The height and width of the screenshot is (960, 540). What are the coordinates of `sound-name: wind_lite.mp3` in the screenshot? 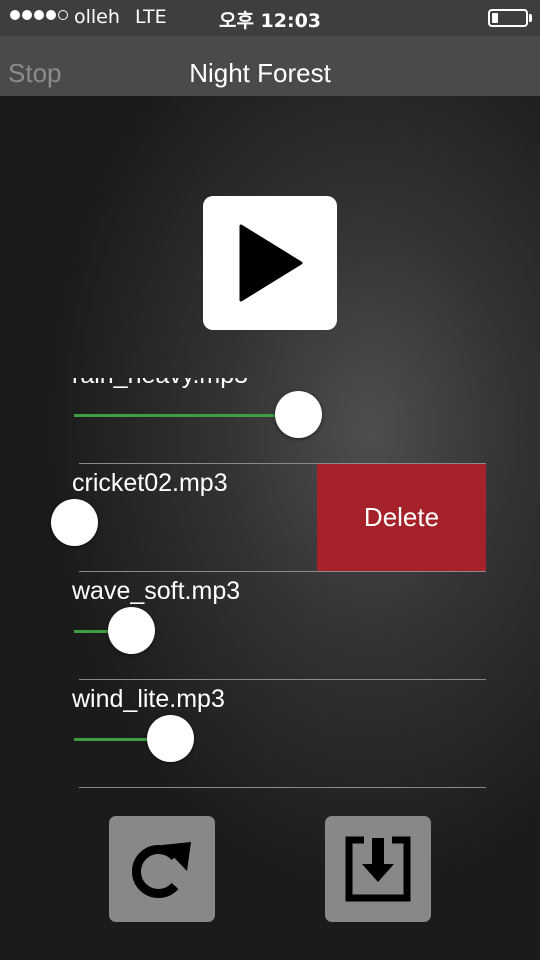 It's located at (148, 699).